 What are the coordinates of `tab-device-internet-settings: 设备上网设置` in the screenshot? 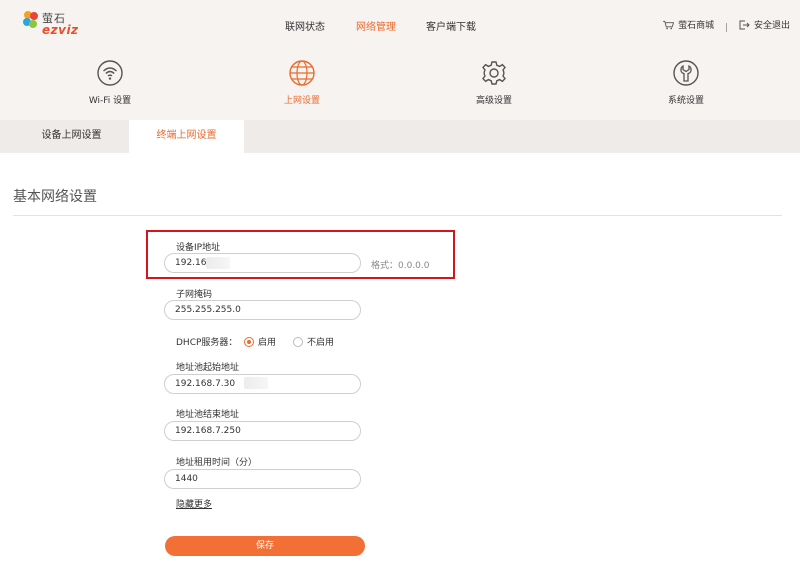 It's located at (71, 136).